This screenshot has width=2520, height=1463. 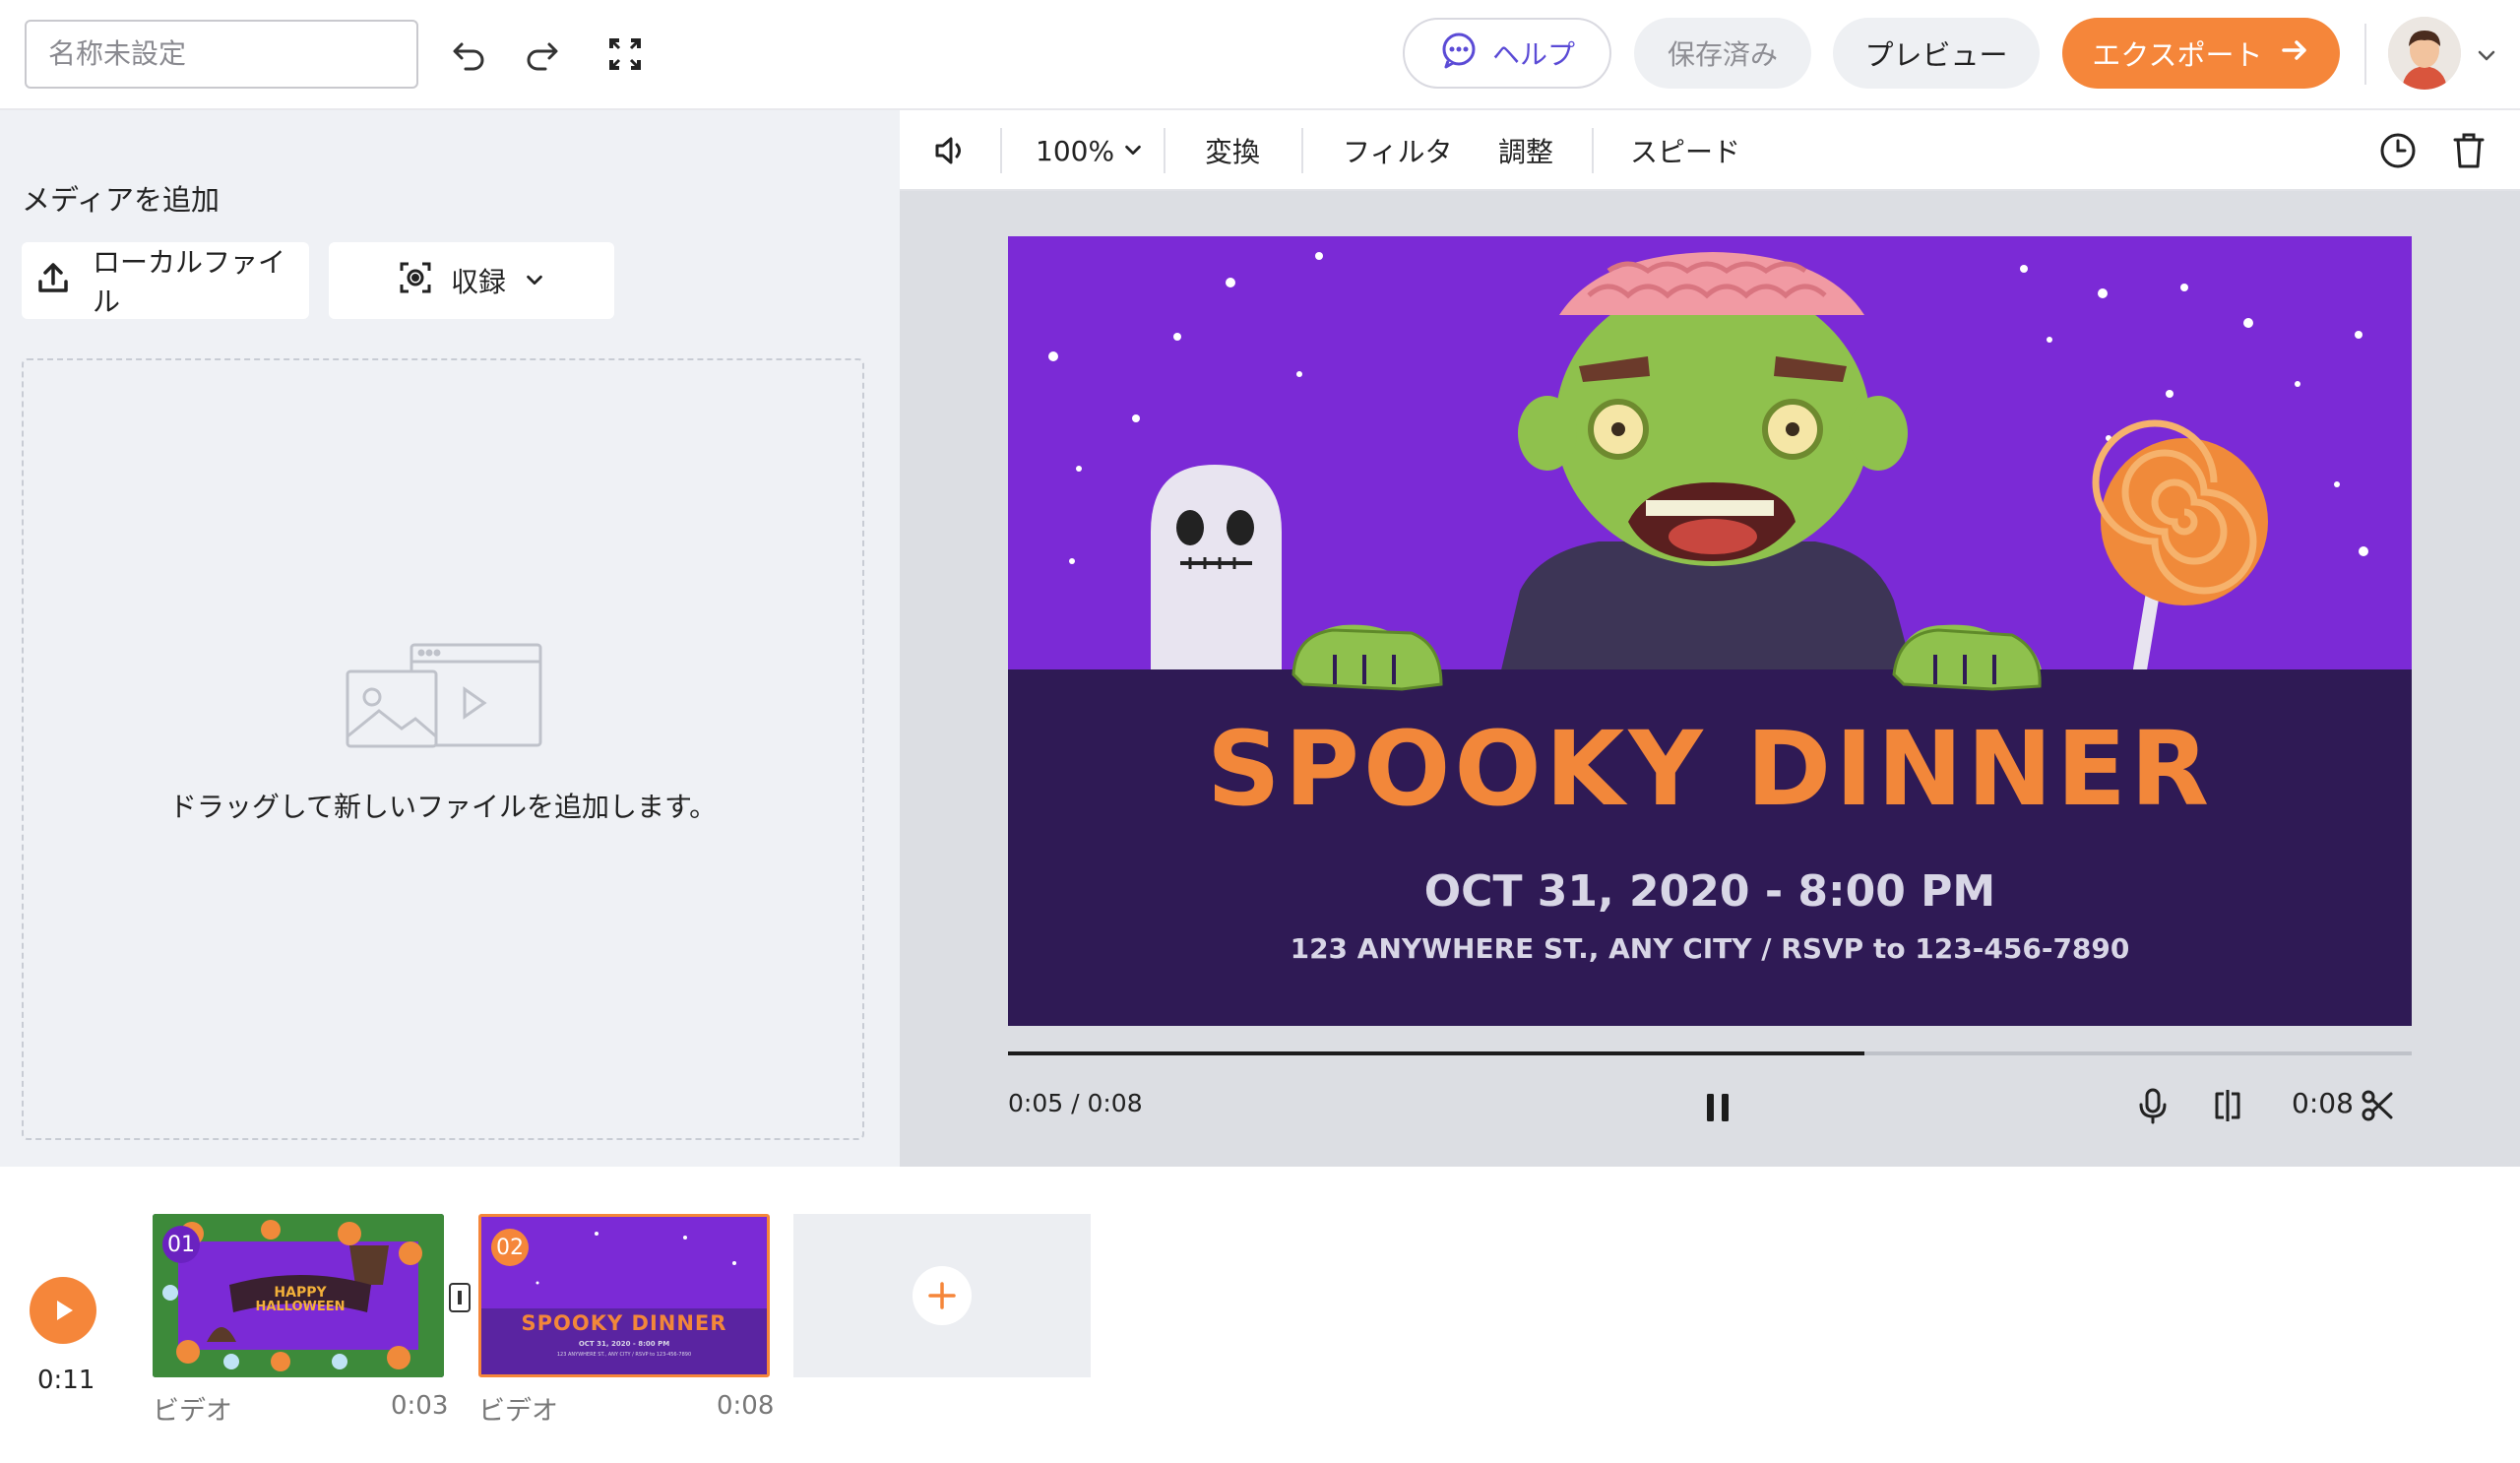 I want to click on saved-status-button: 保存済み, so click(x=1722, y=54).